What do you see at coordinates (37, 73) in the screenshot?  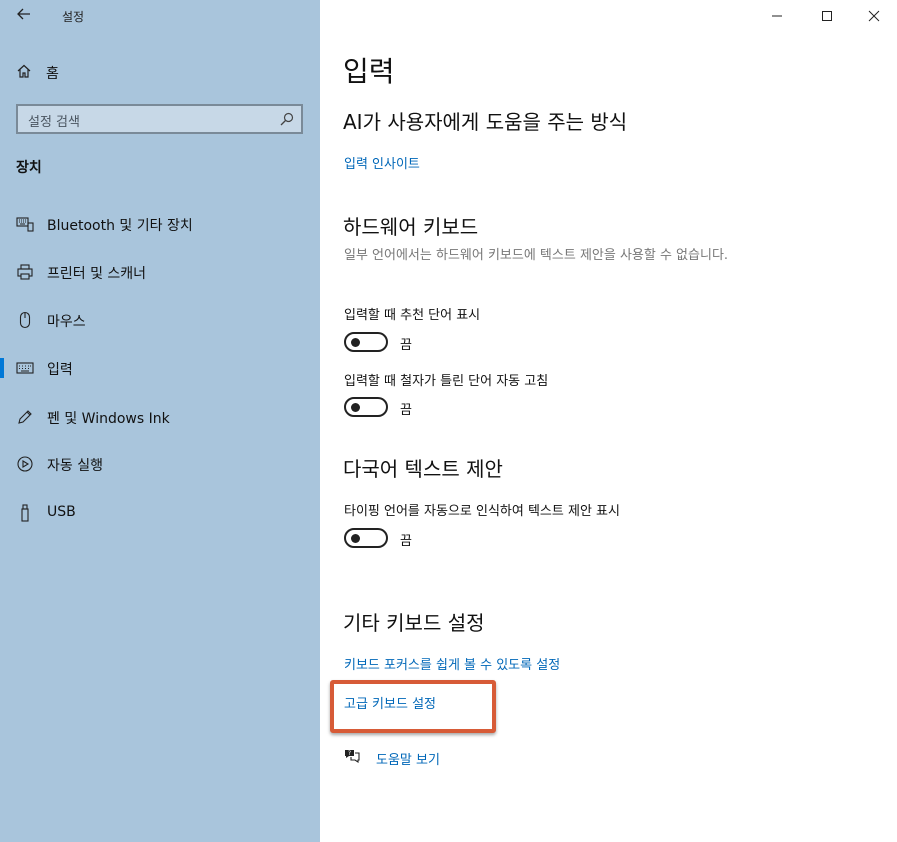 I see `sidebar-home: 홈` at bounding box center [37, 73].